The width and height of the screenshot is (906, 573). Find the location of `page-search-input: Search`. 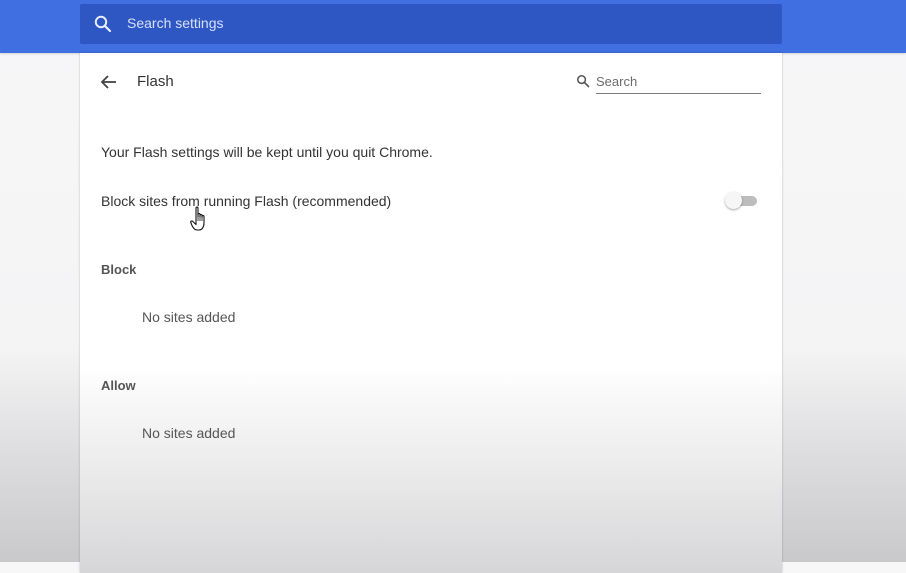

page-search-input: Search is located at coordinates (678, 82).